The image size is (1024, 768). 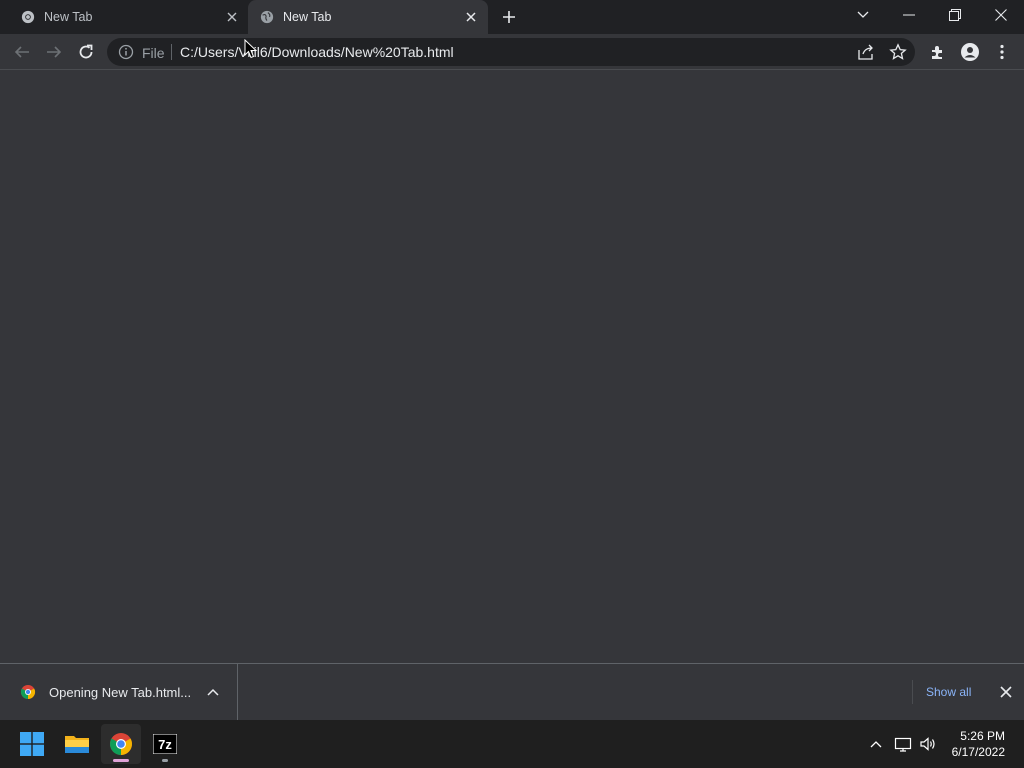 What do you see at coordinates (938, 52) in the screenshot?
I see `extensions-button` at bounding box center [938, 52].